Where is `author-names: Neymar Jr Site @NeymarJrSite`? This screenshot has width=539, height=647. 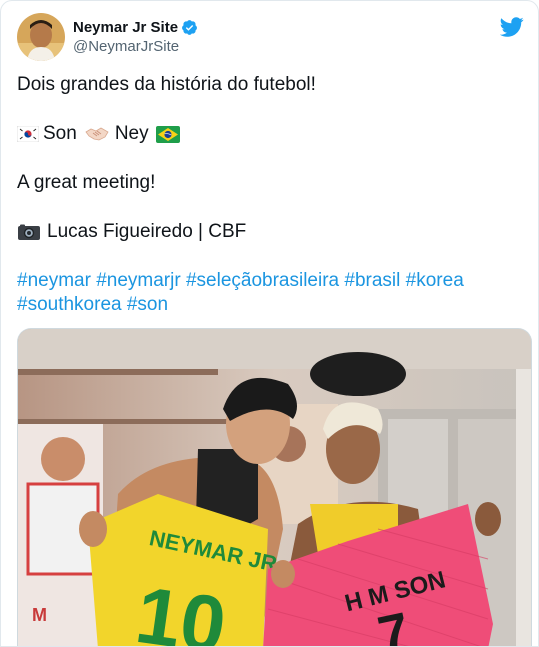
author-names: Neymar Jr Site @NeymarJrSite is located at coordinates (135, 37).